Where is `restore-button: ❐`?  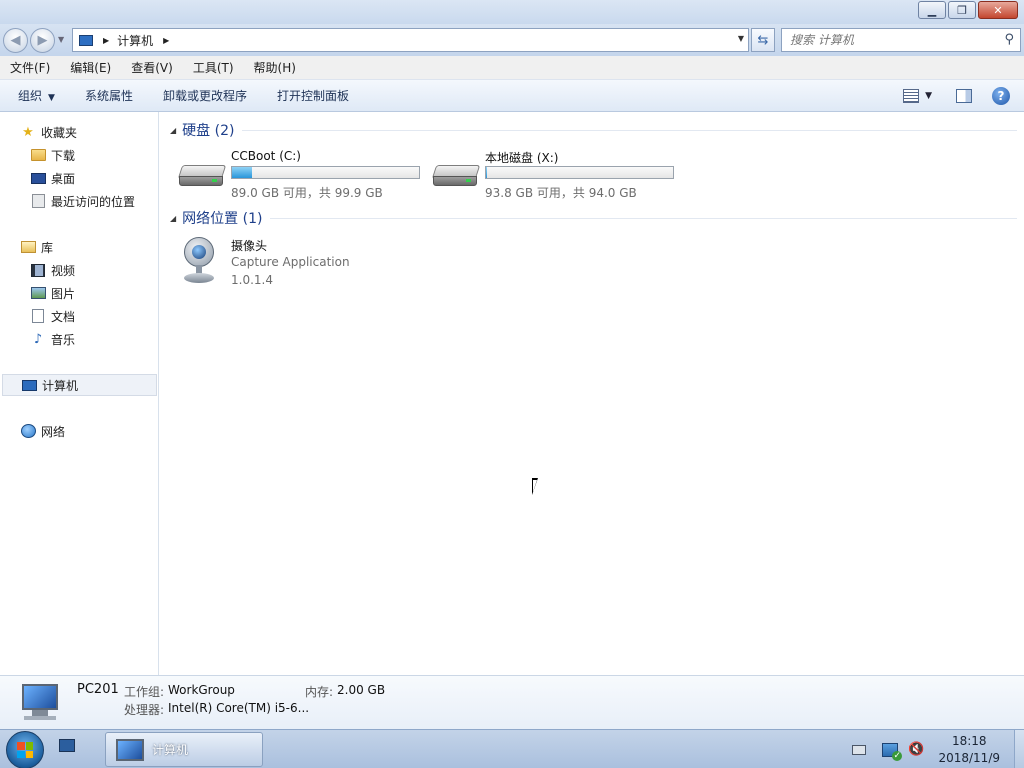 restore-button: ❐ is located at coordinates (962, 10).